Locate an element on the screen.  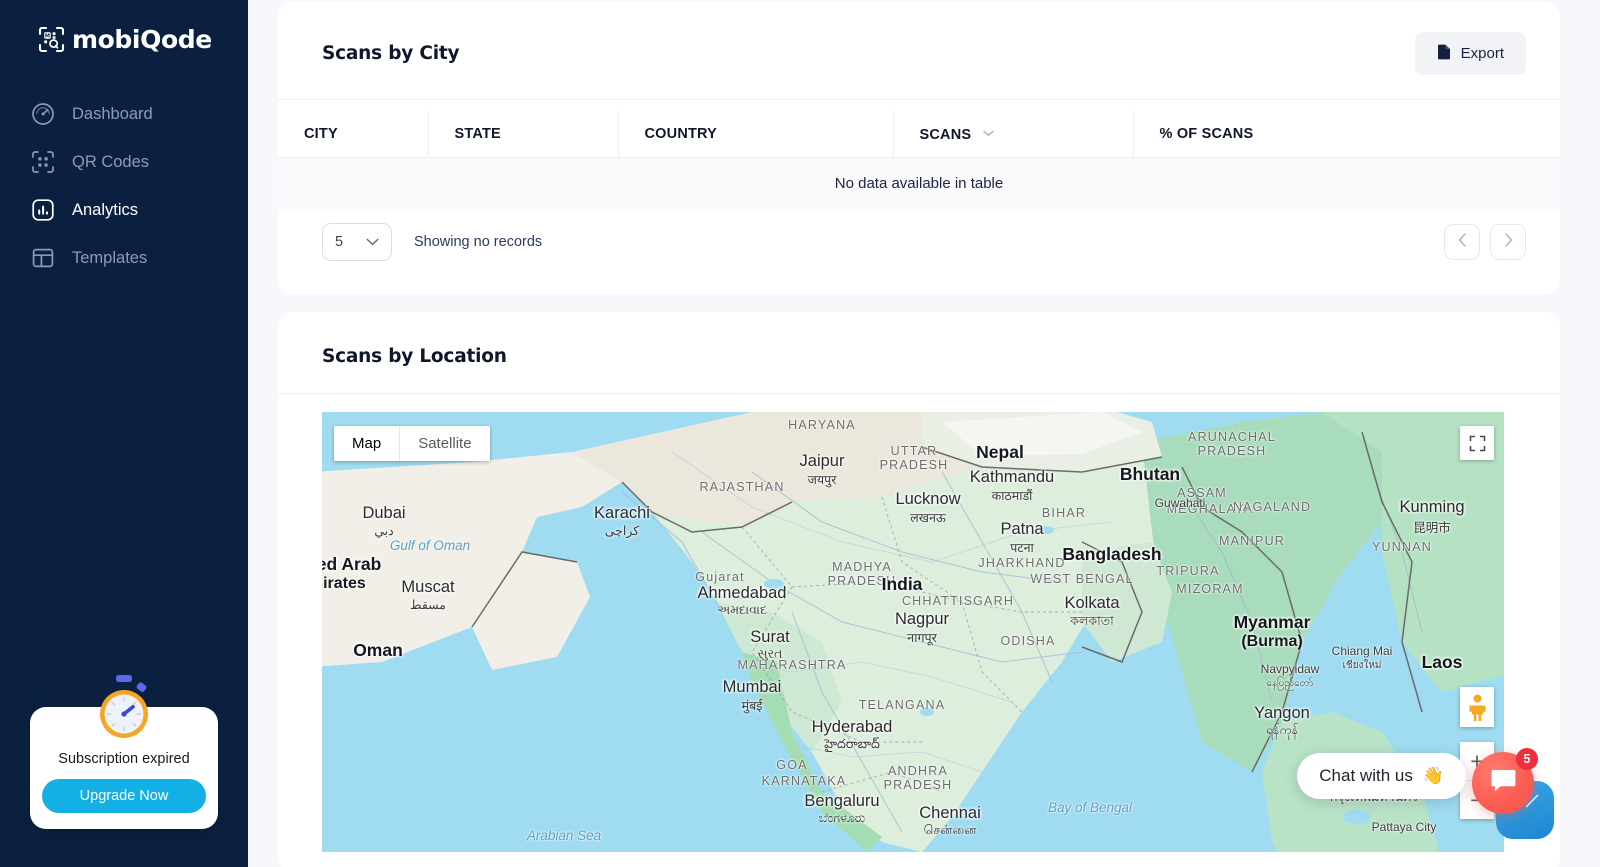
empty-message: No data available in table is located at coordinates (919, 183).